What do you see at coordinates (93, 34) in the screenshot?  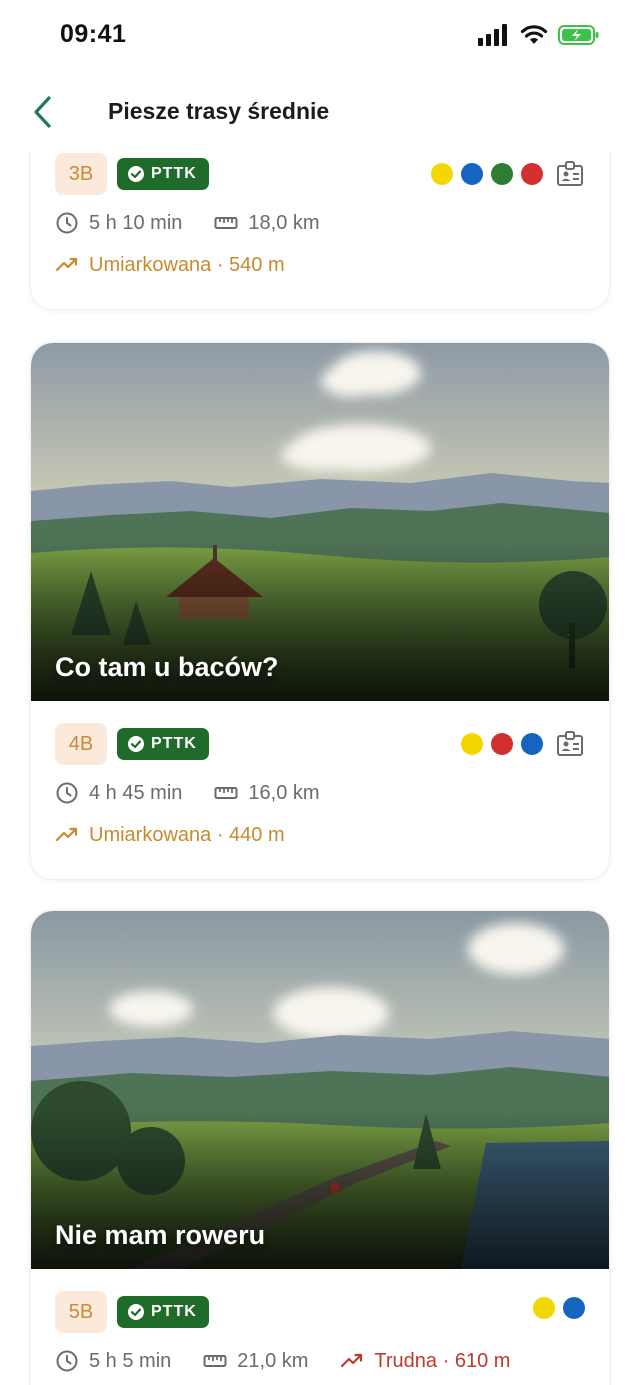 I see `status-time: 09:41` at bounding box center [93, 34].